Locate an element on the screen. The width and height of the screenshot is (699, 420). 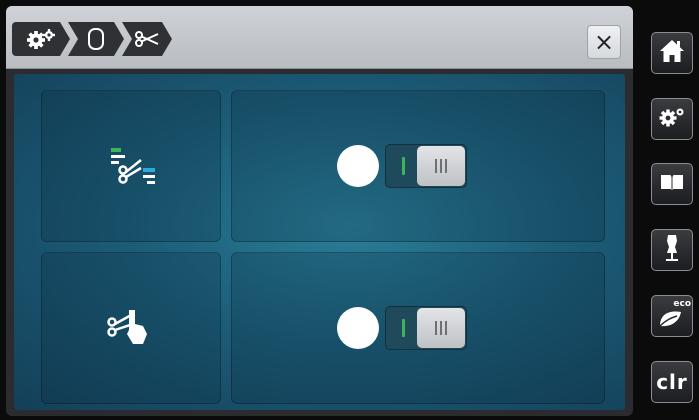
breadcrumb-settings is located at coordinates (41, 39).